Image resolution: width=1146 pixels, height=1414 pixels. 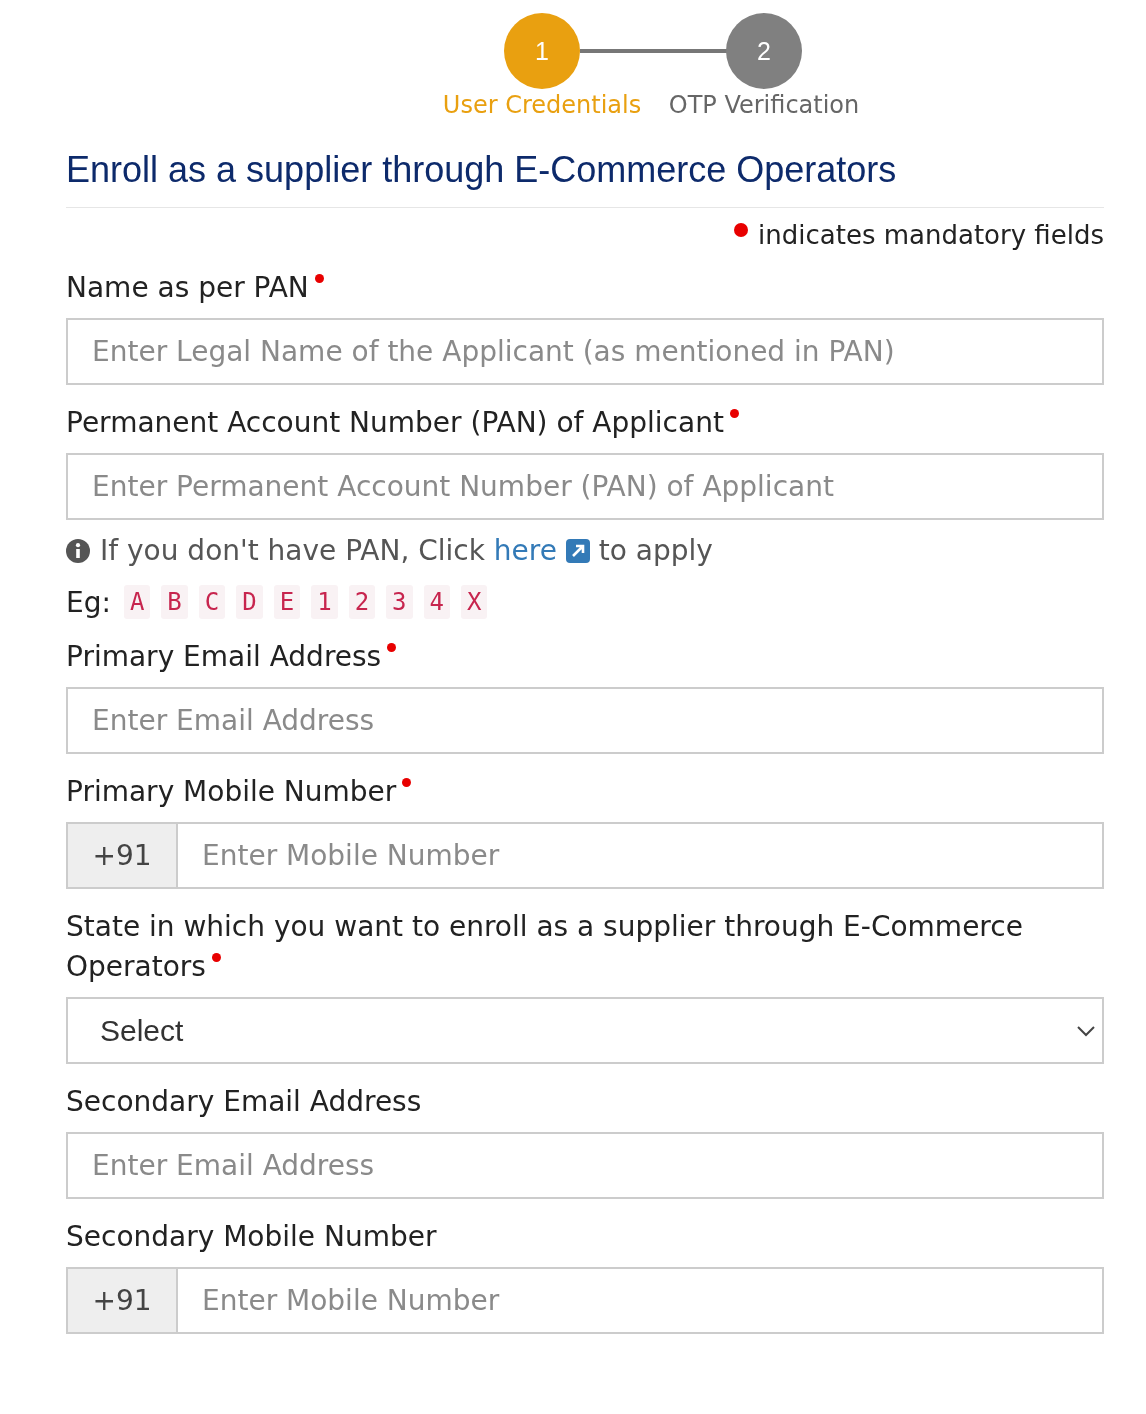 What do you see at coordinates (931, 235) in the screenshot?
I see `mandatory-note: indicates mandatory fields` at bounding box center [931, 235].